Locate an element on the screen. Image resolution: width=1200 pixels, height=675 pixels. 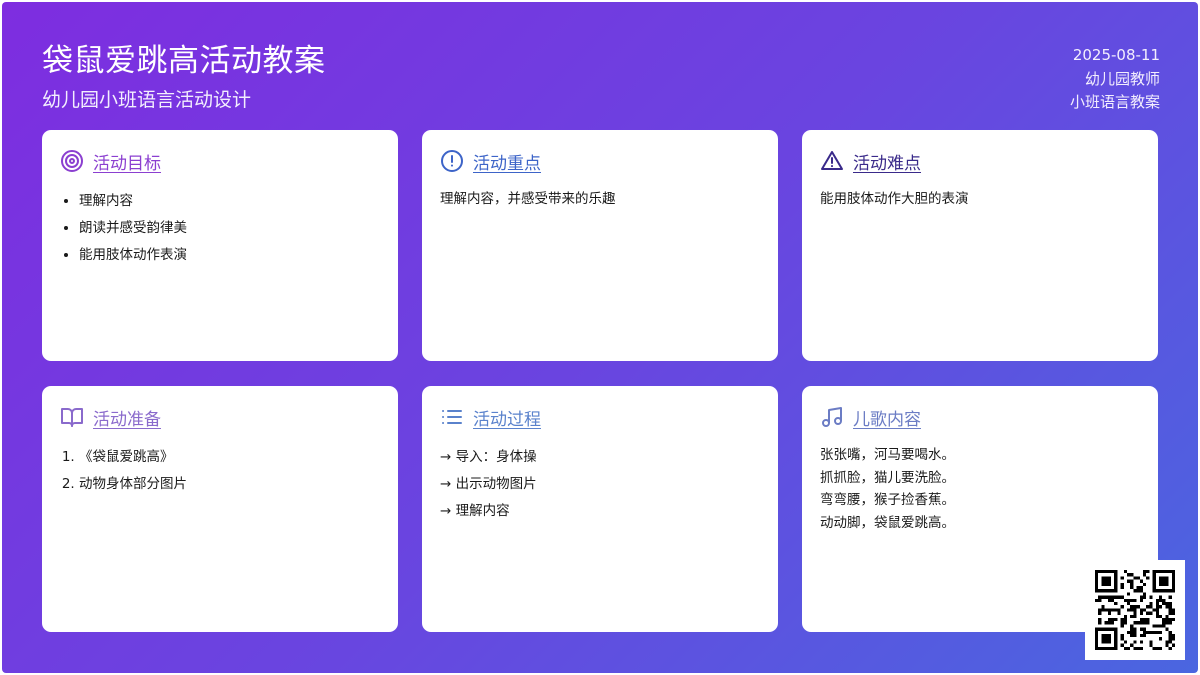
list-item: 理解内容 is located at coordinates (229, 201).